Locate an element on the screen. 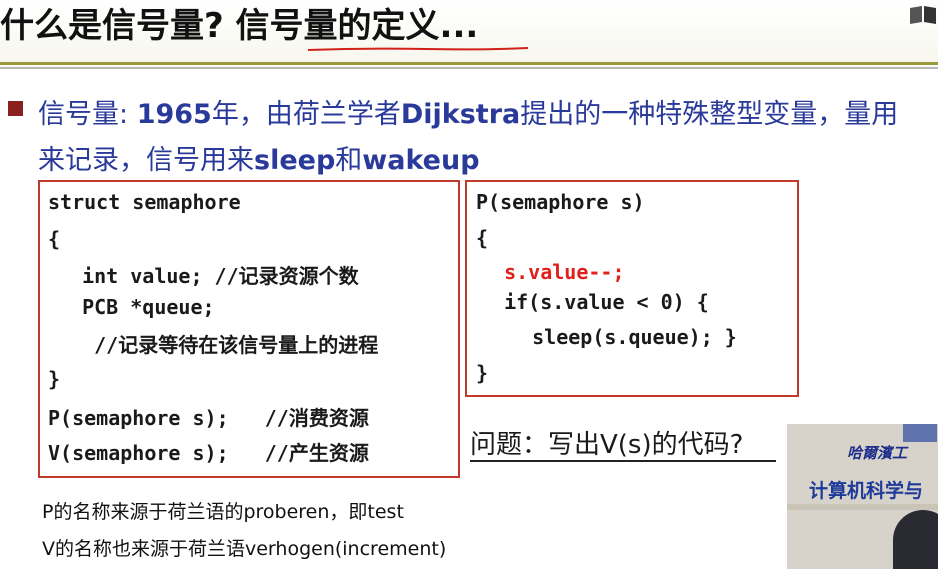 Image resolution: width=938 pixels, height=569 pixels. code-line: PCB *queue; is located at coordinates (136, 307).